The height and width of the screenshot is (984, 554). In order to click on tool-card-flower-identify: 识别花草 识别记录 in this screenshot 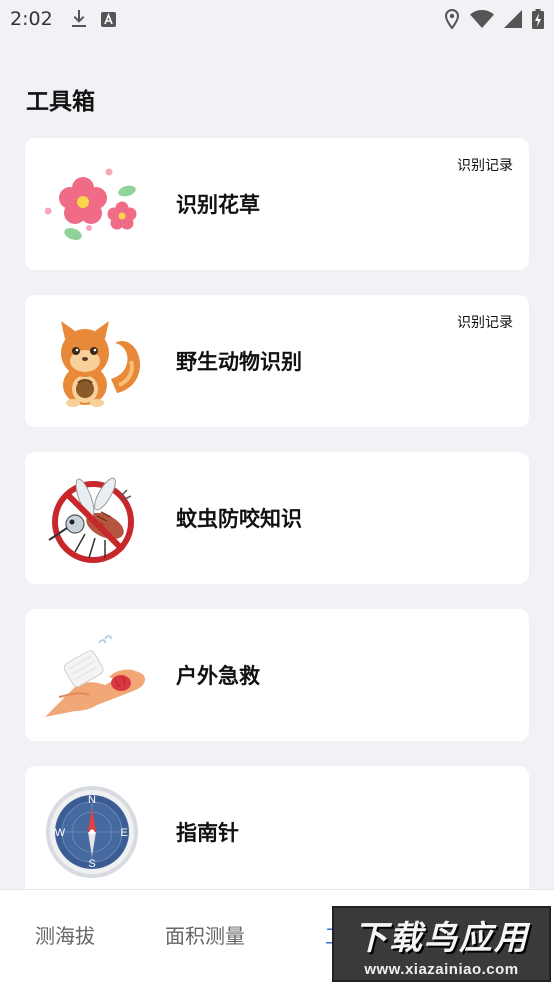, I will do `click(277, 204)`.